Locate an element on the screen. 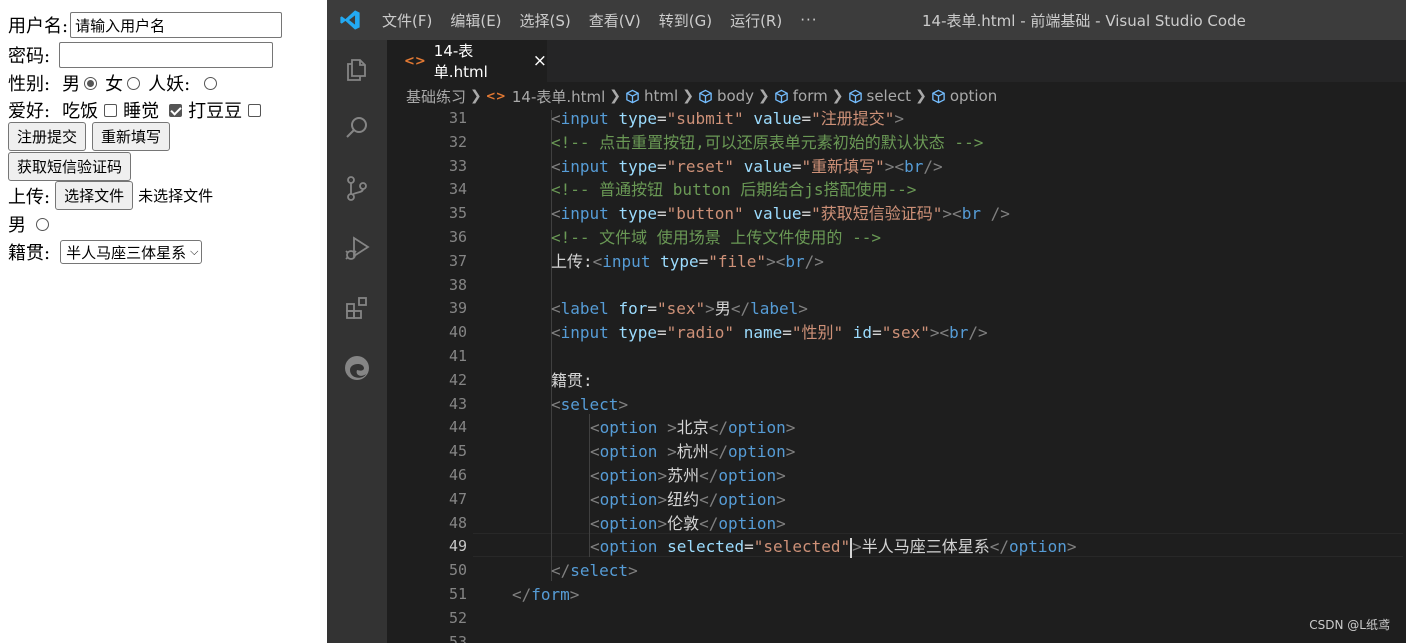  breadcrumb-symbol-form: form is located at coordinates (810, 96).